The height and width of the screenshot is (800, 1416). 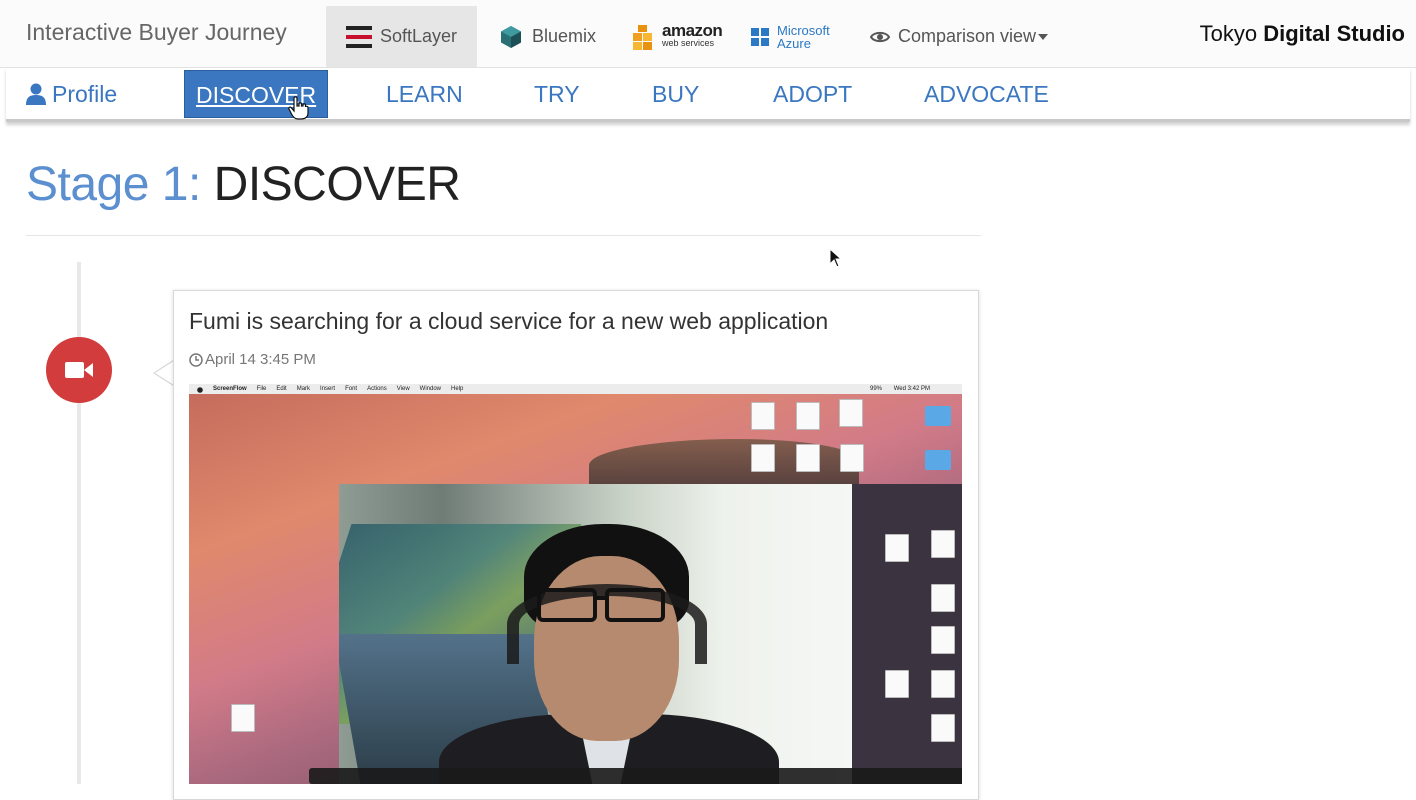 I want to click on tab-try: TRY, so click(x=557, y=94).